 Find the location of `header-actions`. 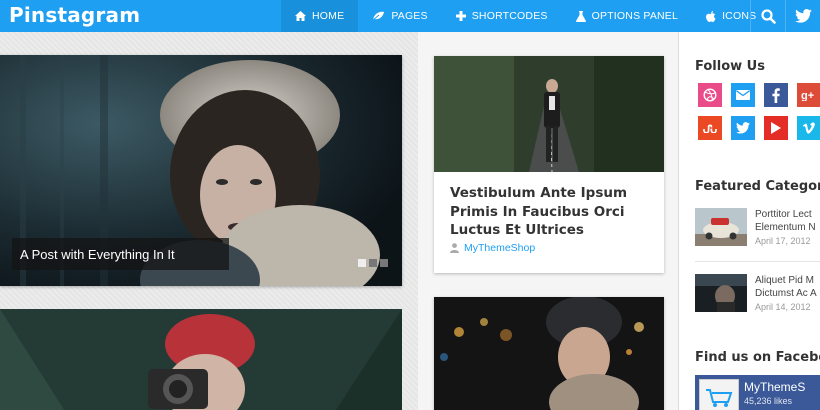

header-actions is located at coordinates (785, 16).